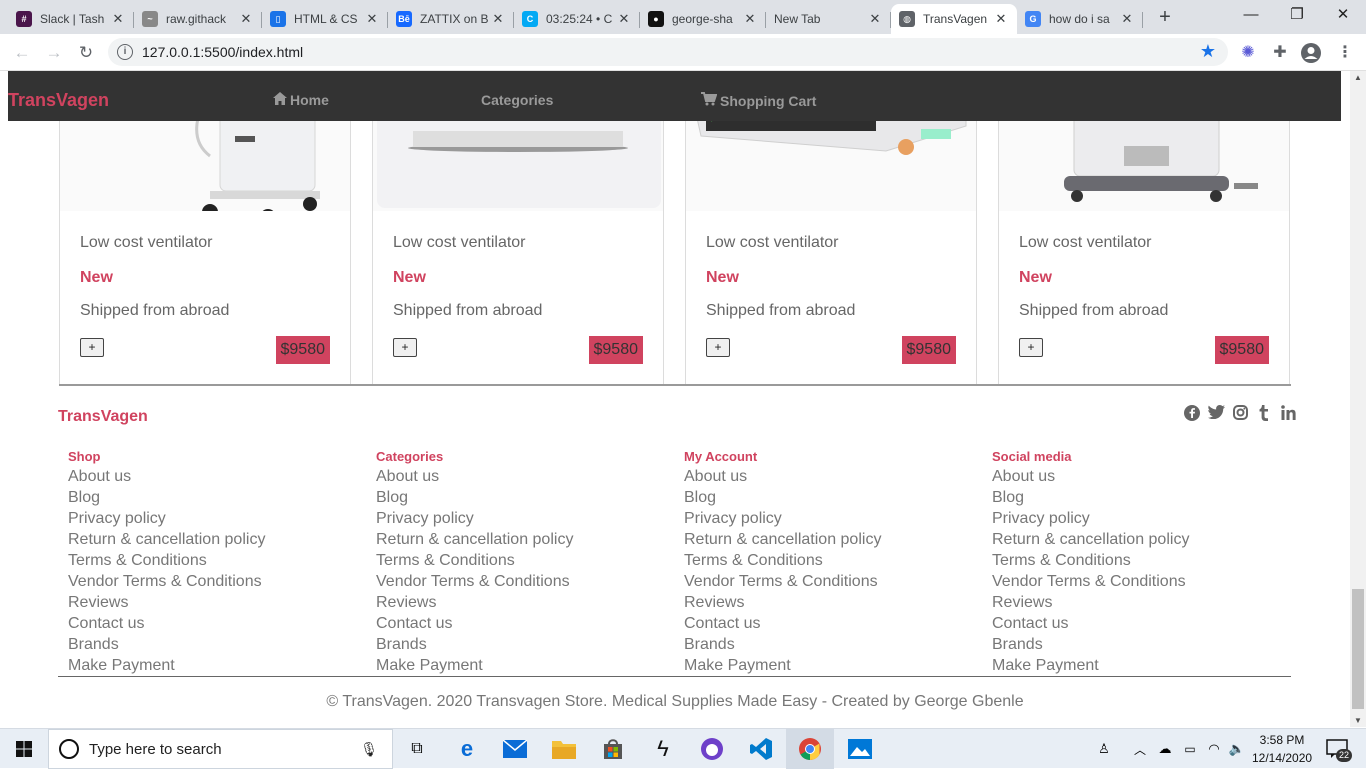  Describe the element at coordinates (125, 52) in the screenshot. I see `site-info-icon: i` at that location.